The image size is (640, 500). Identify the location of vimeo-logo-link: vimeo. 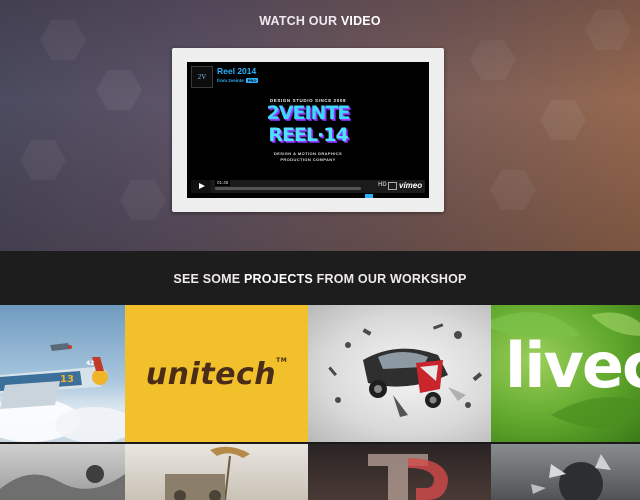
(410, 185).